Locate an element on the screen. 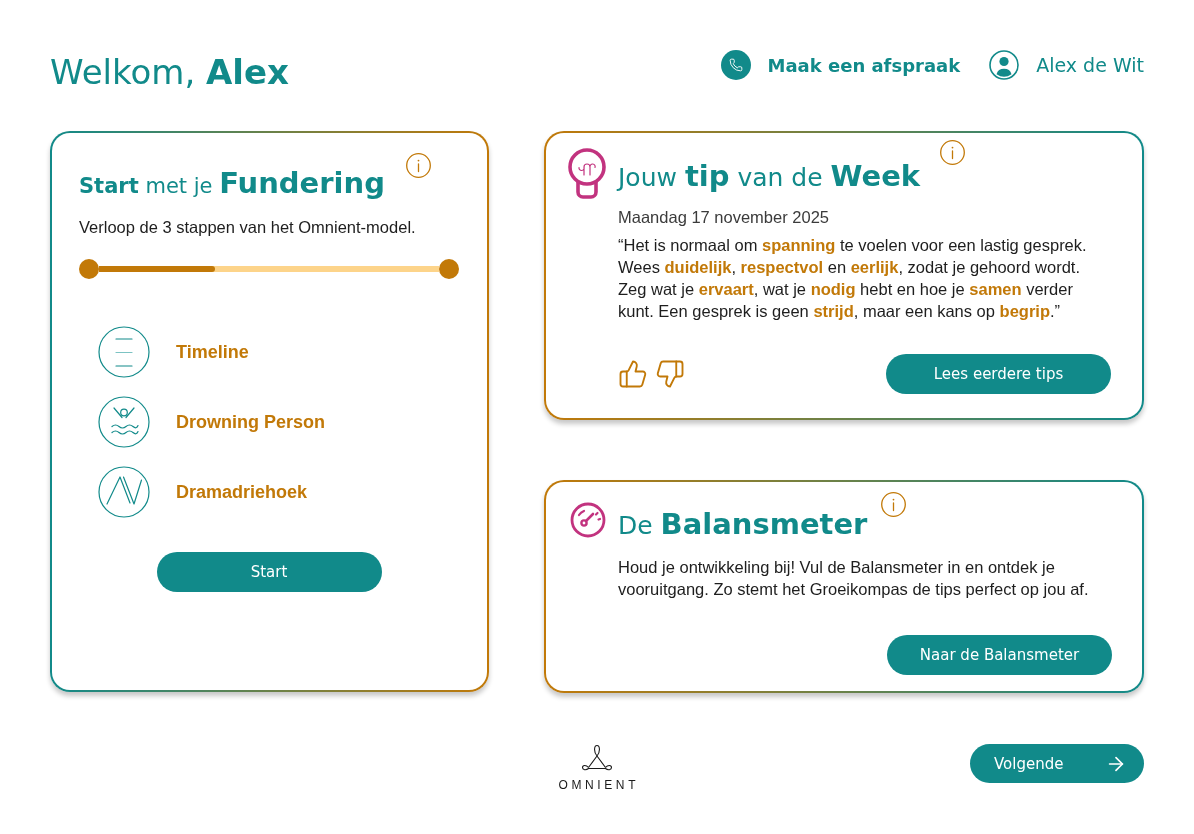 The width and height of the screenshot is (1194, 834). step-label: Dramadriehoek is located at coordinates (242, 492).